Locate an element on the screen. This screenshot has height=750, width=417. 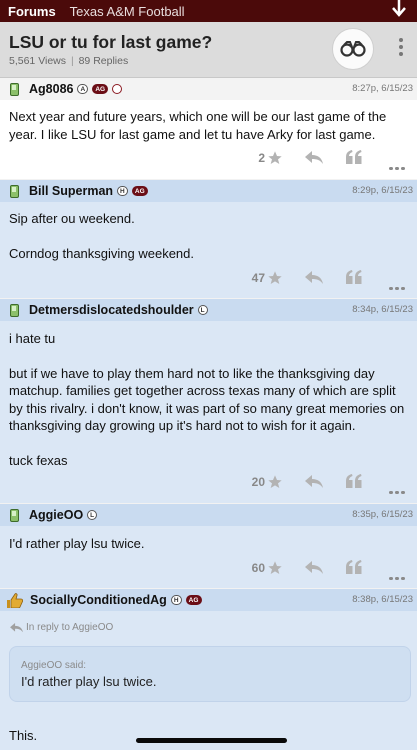
thread-title: LSU or tu for last game? is located at coordinates (111, 42).